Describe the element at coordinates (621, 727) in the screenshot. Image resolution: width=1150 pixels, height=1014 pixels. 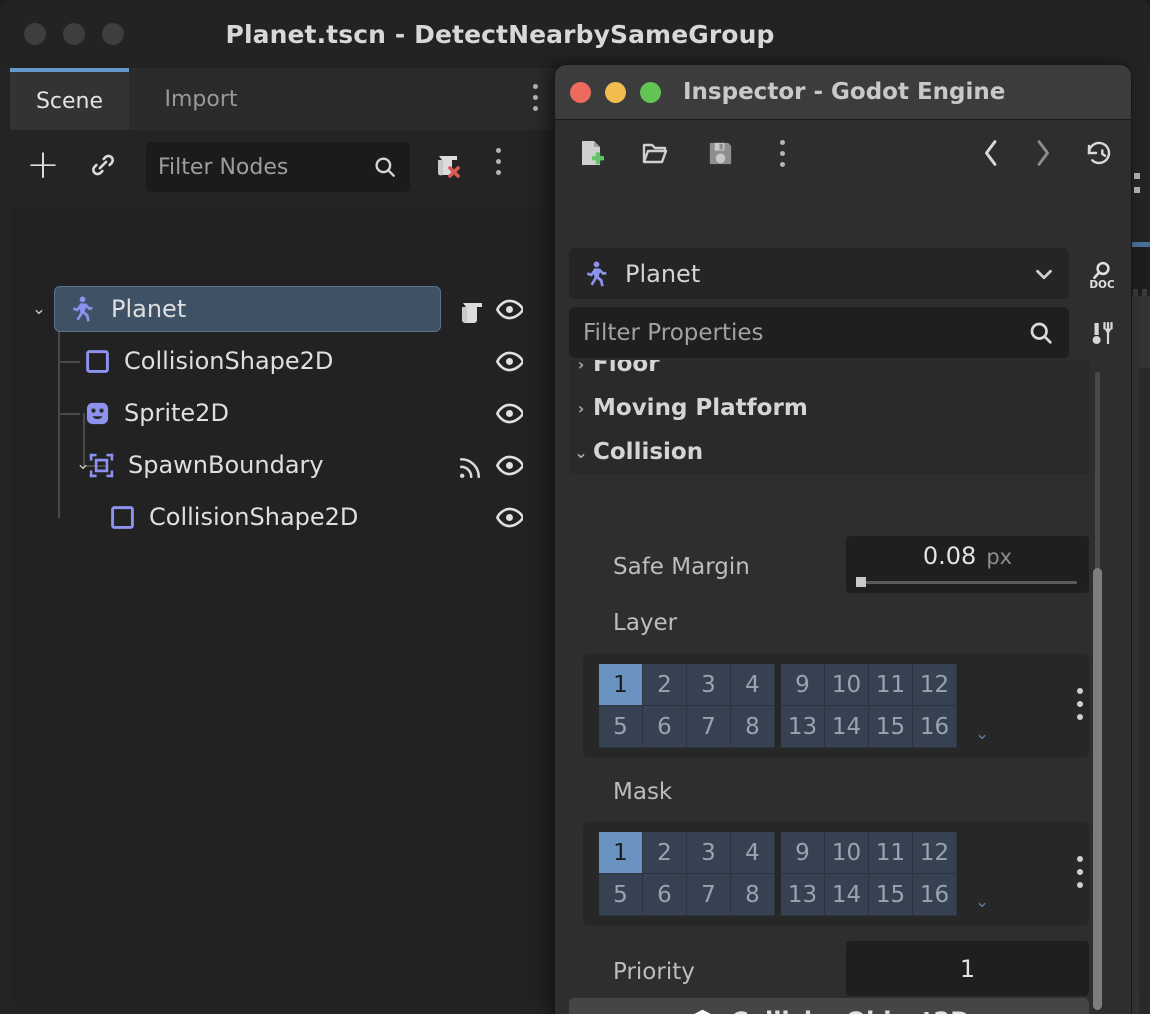
I see `layer-cell-5: 5` at that location.